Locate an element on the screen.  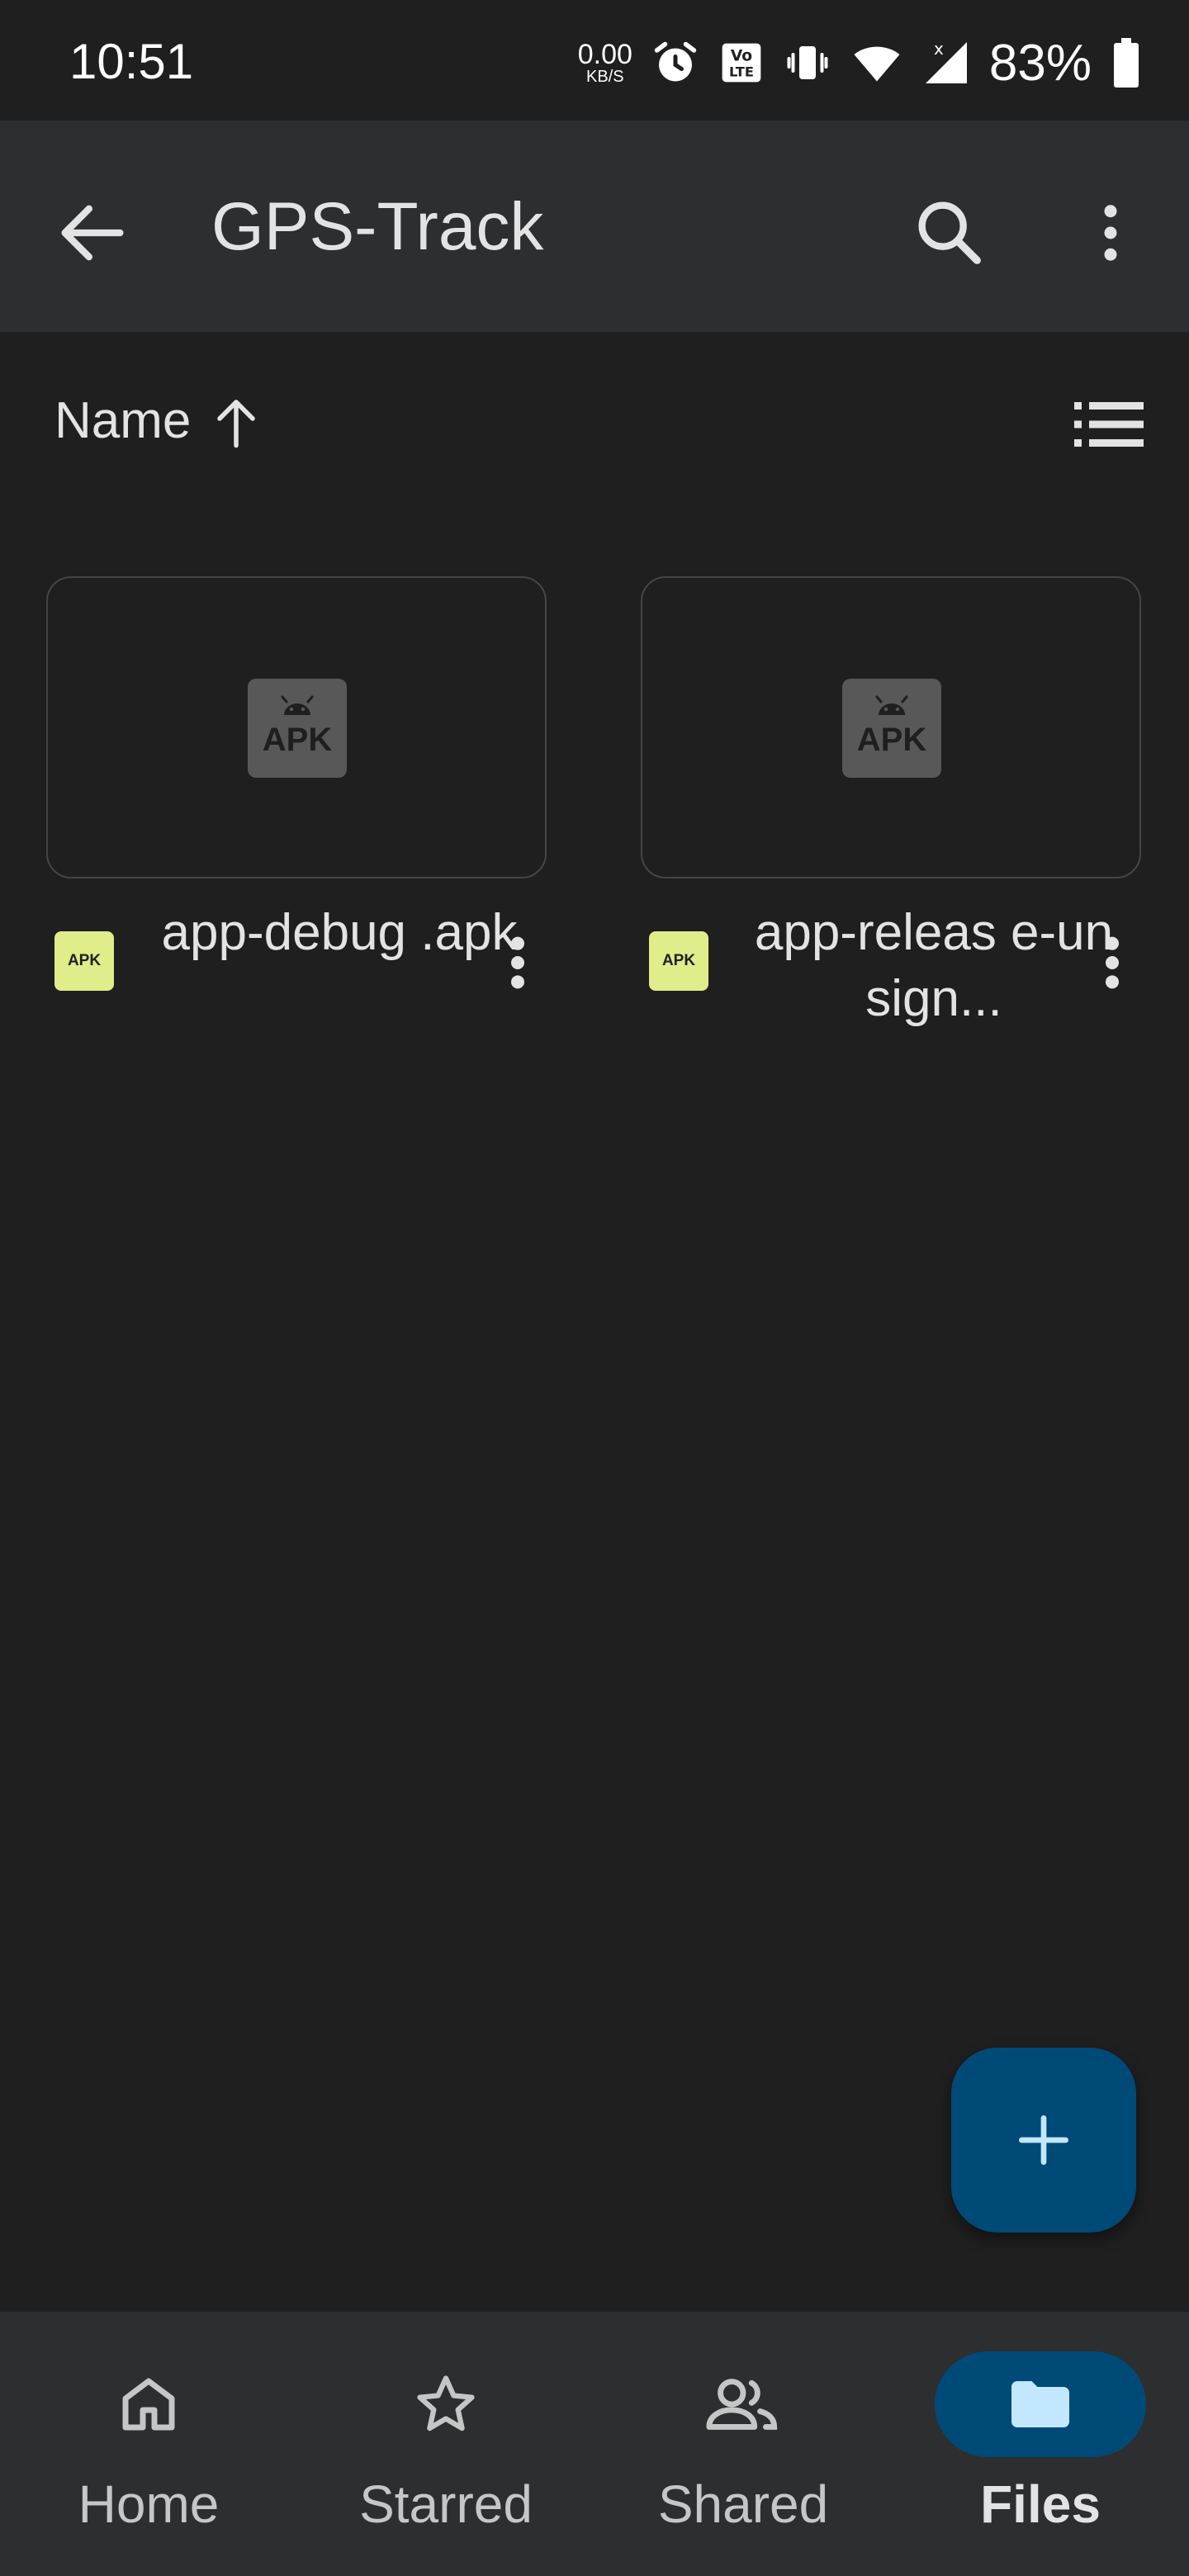
battery-icon is located at coordinates (1126, 63).